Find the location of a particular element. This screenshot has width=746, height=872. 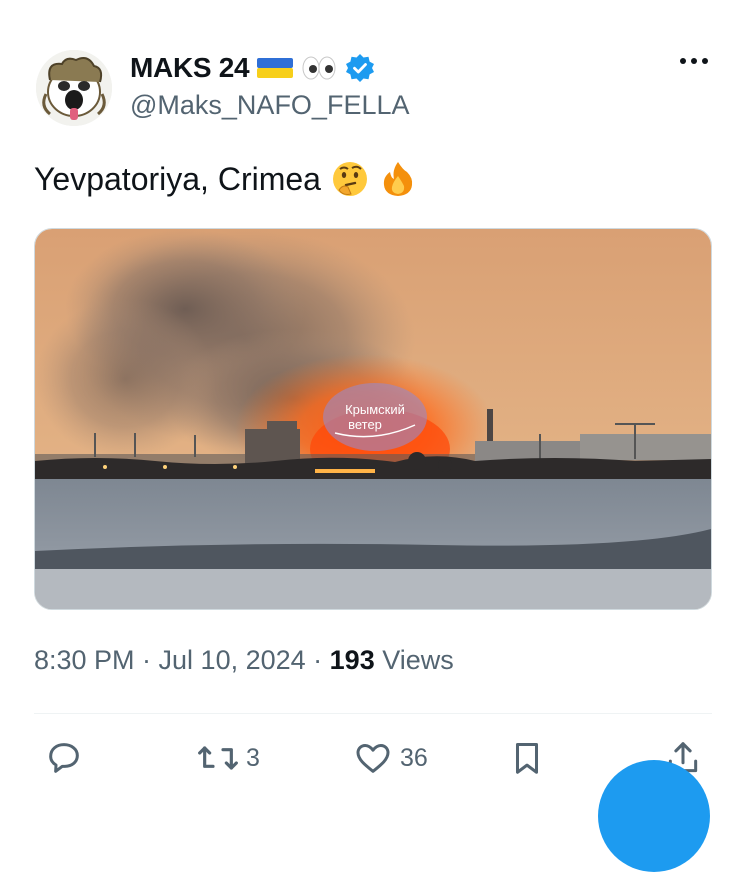

verified-icon is located at coordinates (360, 68).